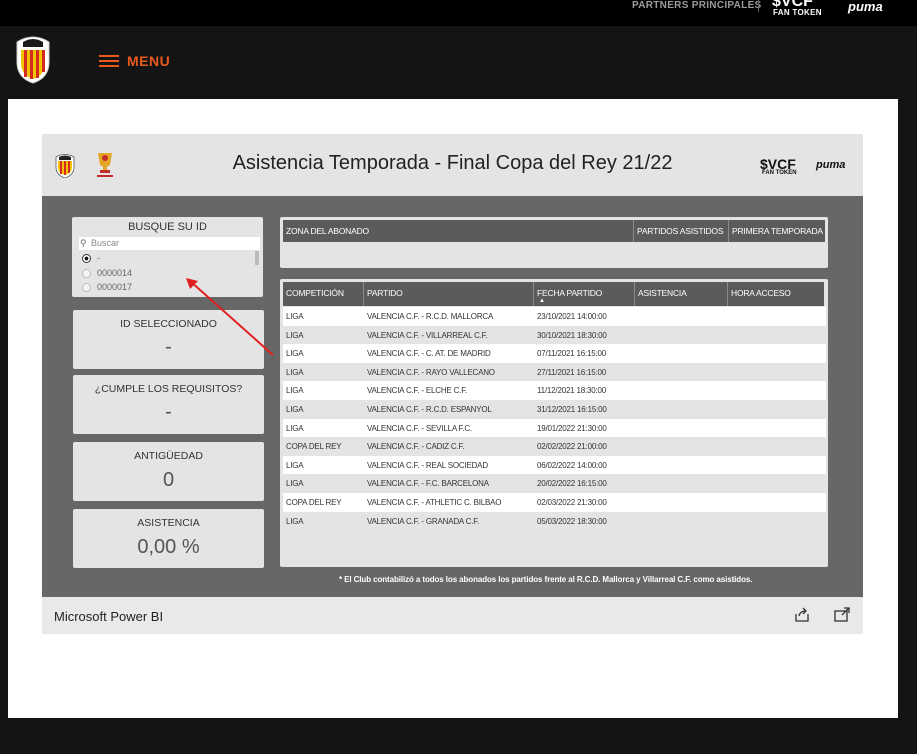  I want to click on menu-label: MENU, so click(149, 61).